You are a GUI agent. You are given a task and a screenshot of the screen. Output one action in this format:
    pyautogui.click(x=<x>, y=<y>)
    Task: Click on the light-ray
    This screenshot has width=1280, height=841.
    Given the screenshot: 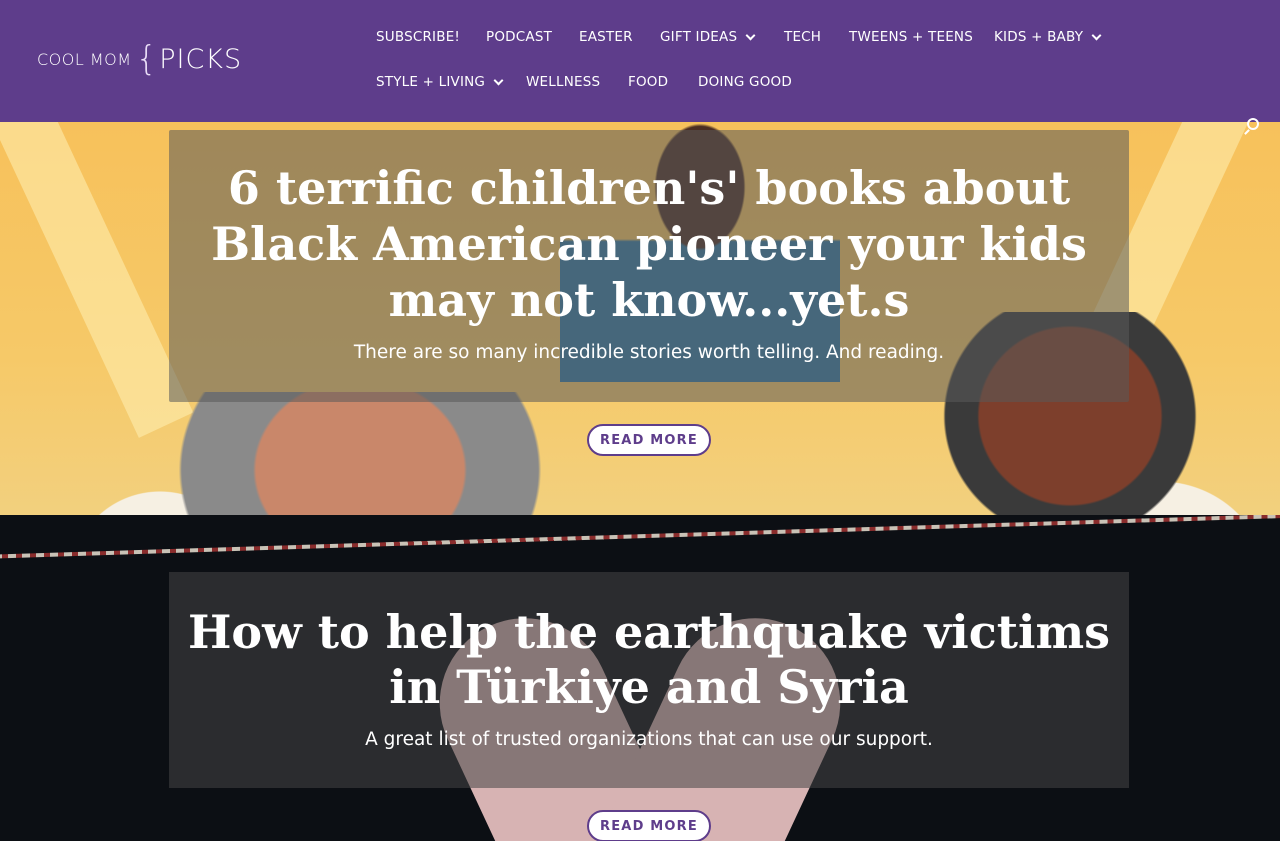 What is the action you would take?
    pyautogui.click(x=97, y=280)
    